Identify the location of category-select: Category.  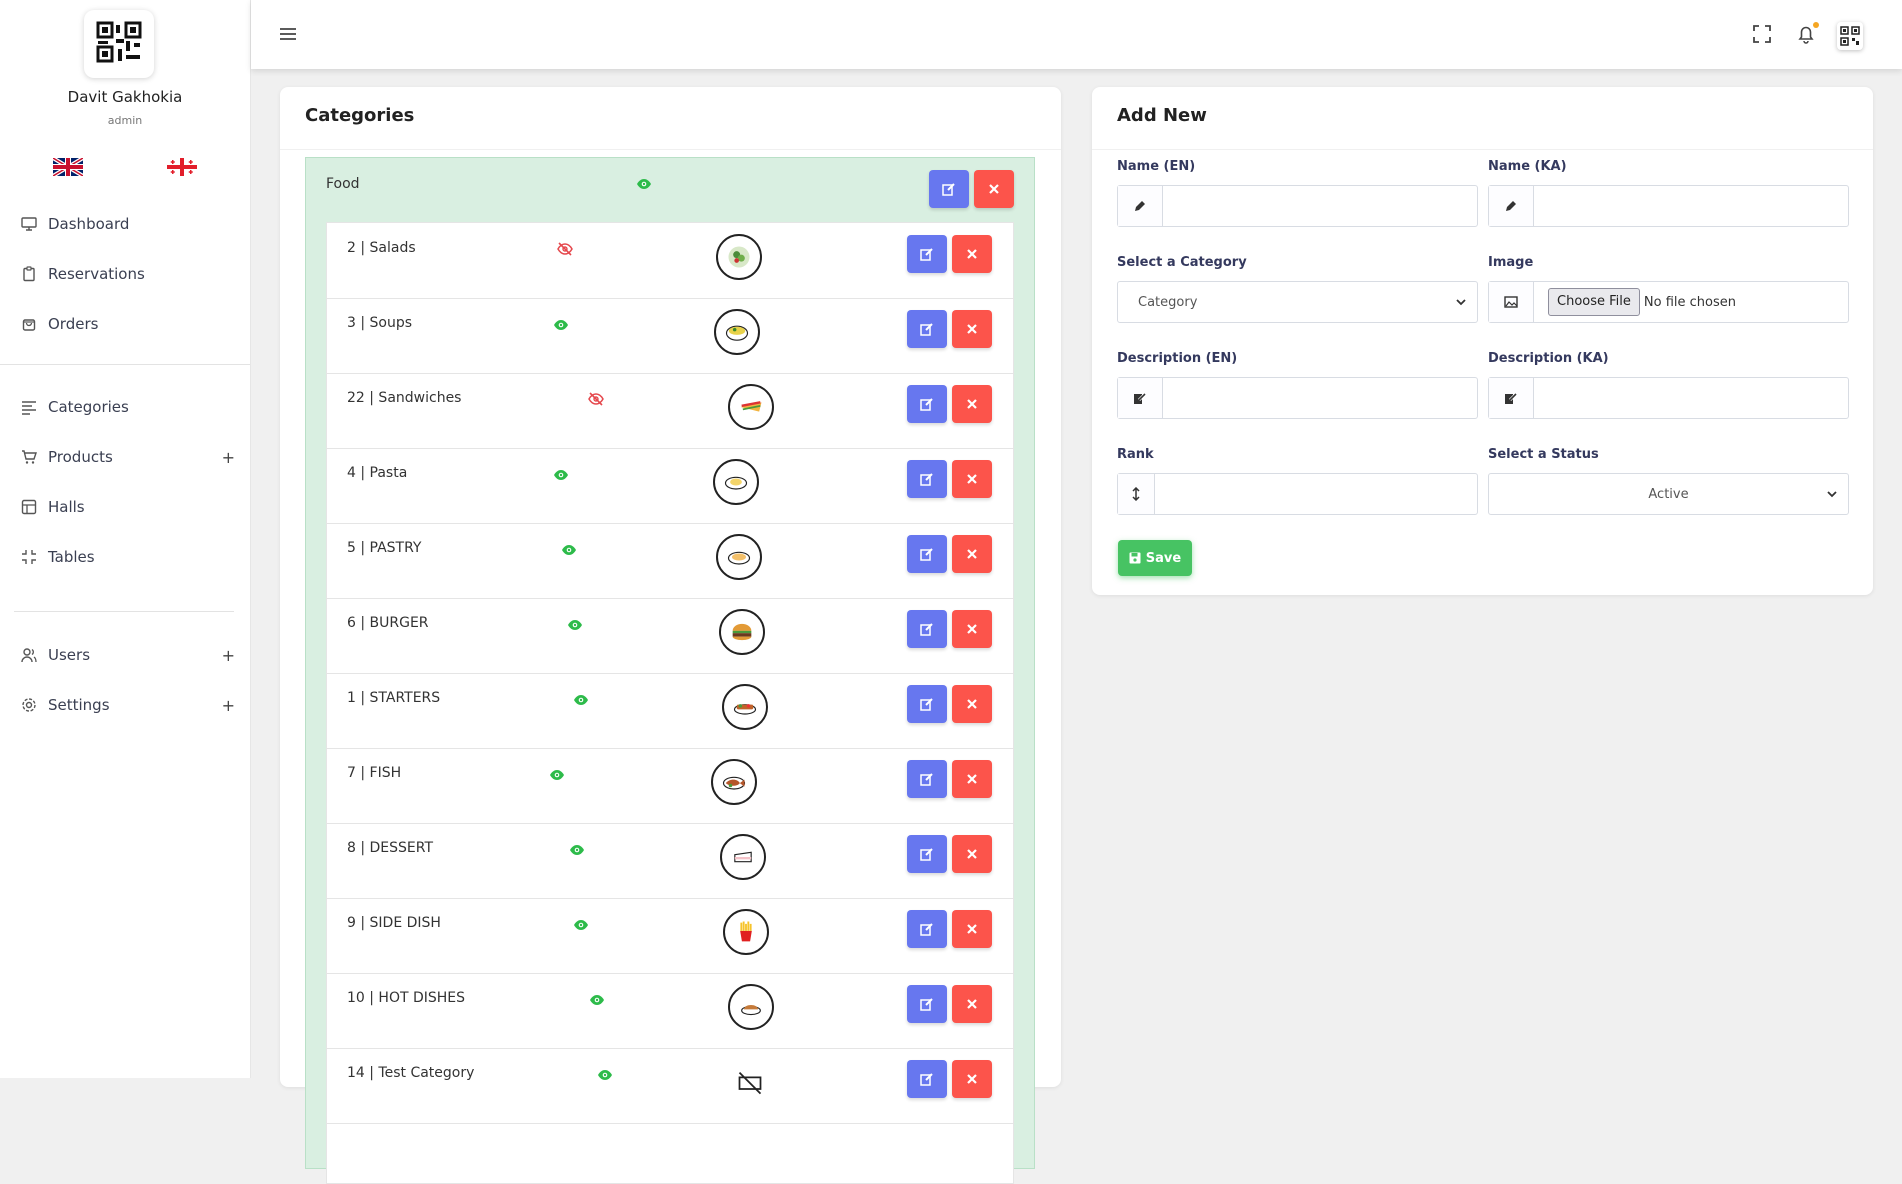
(1297, 302).